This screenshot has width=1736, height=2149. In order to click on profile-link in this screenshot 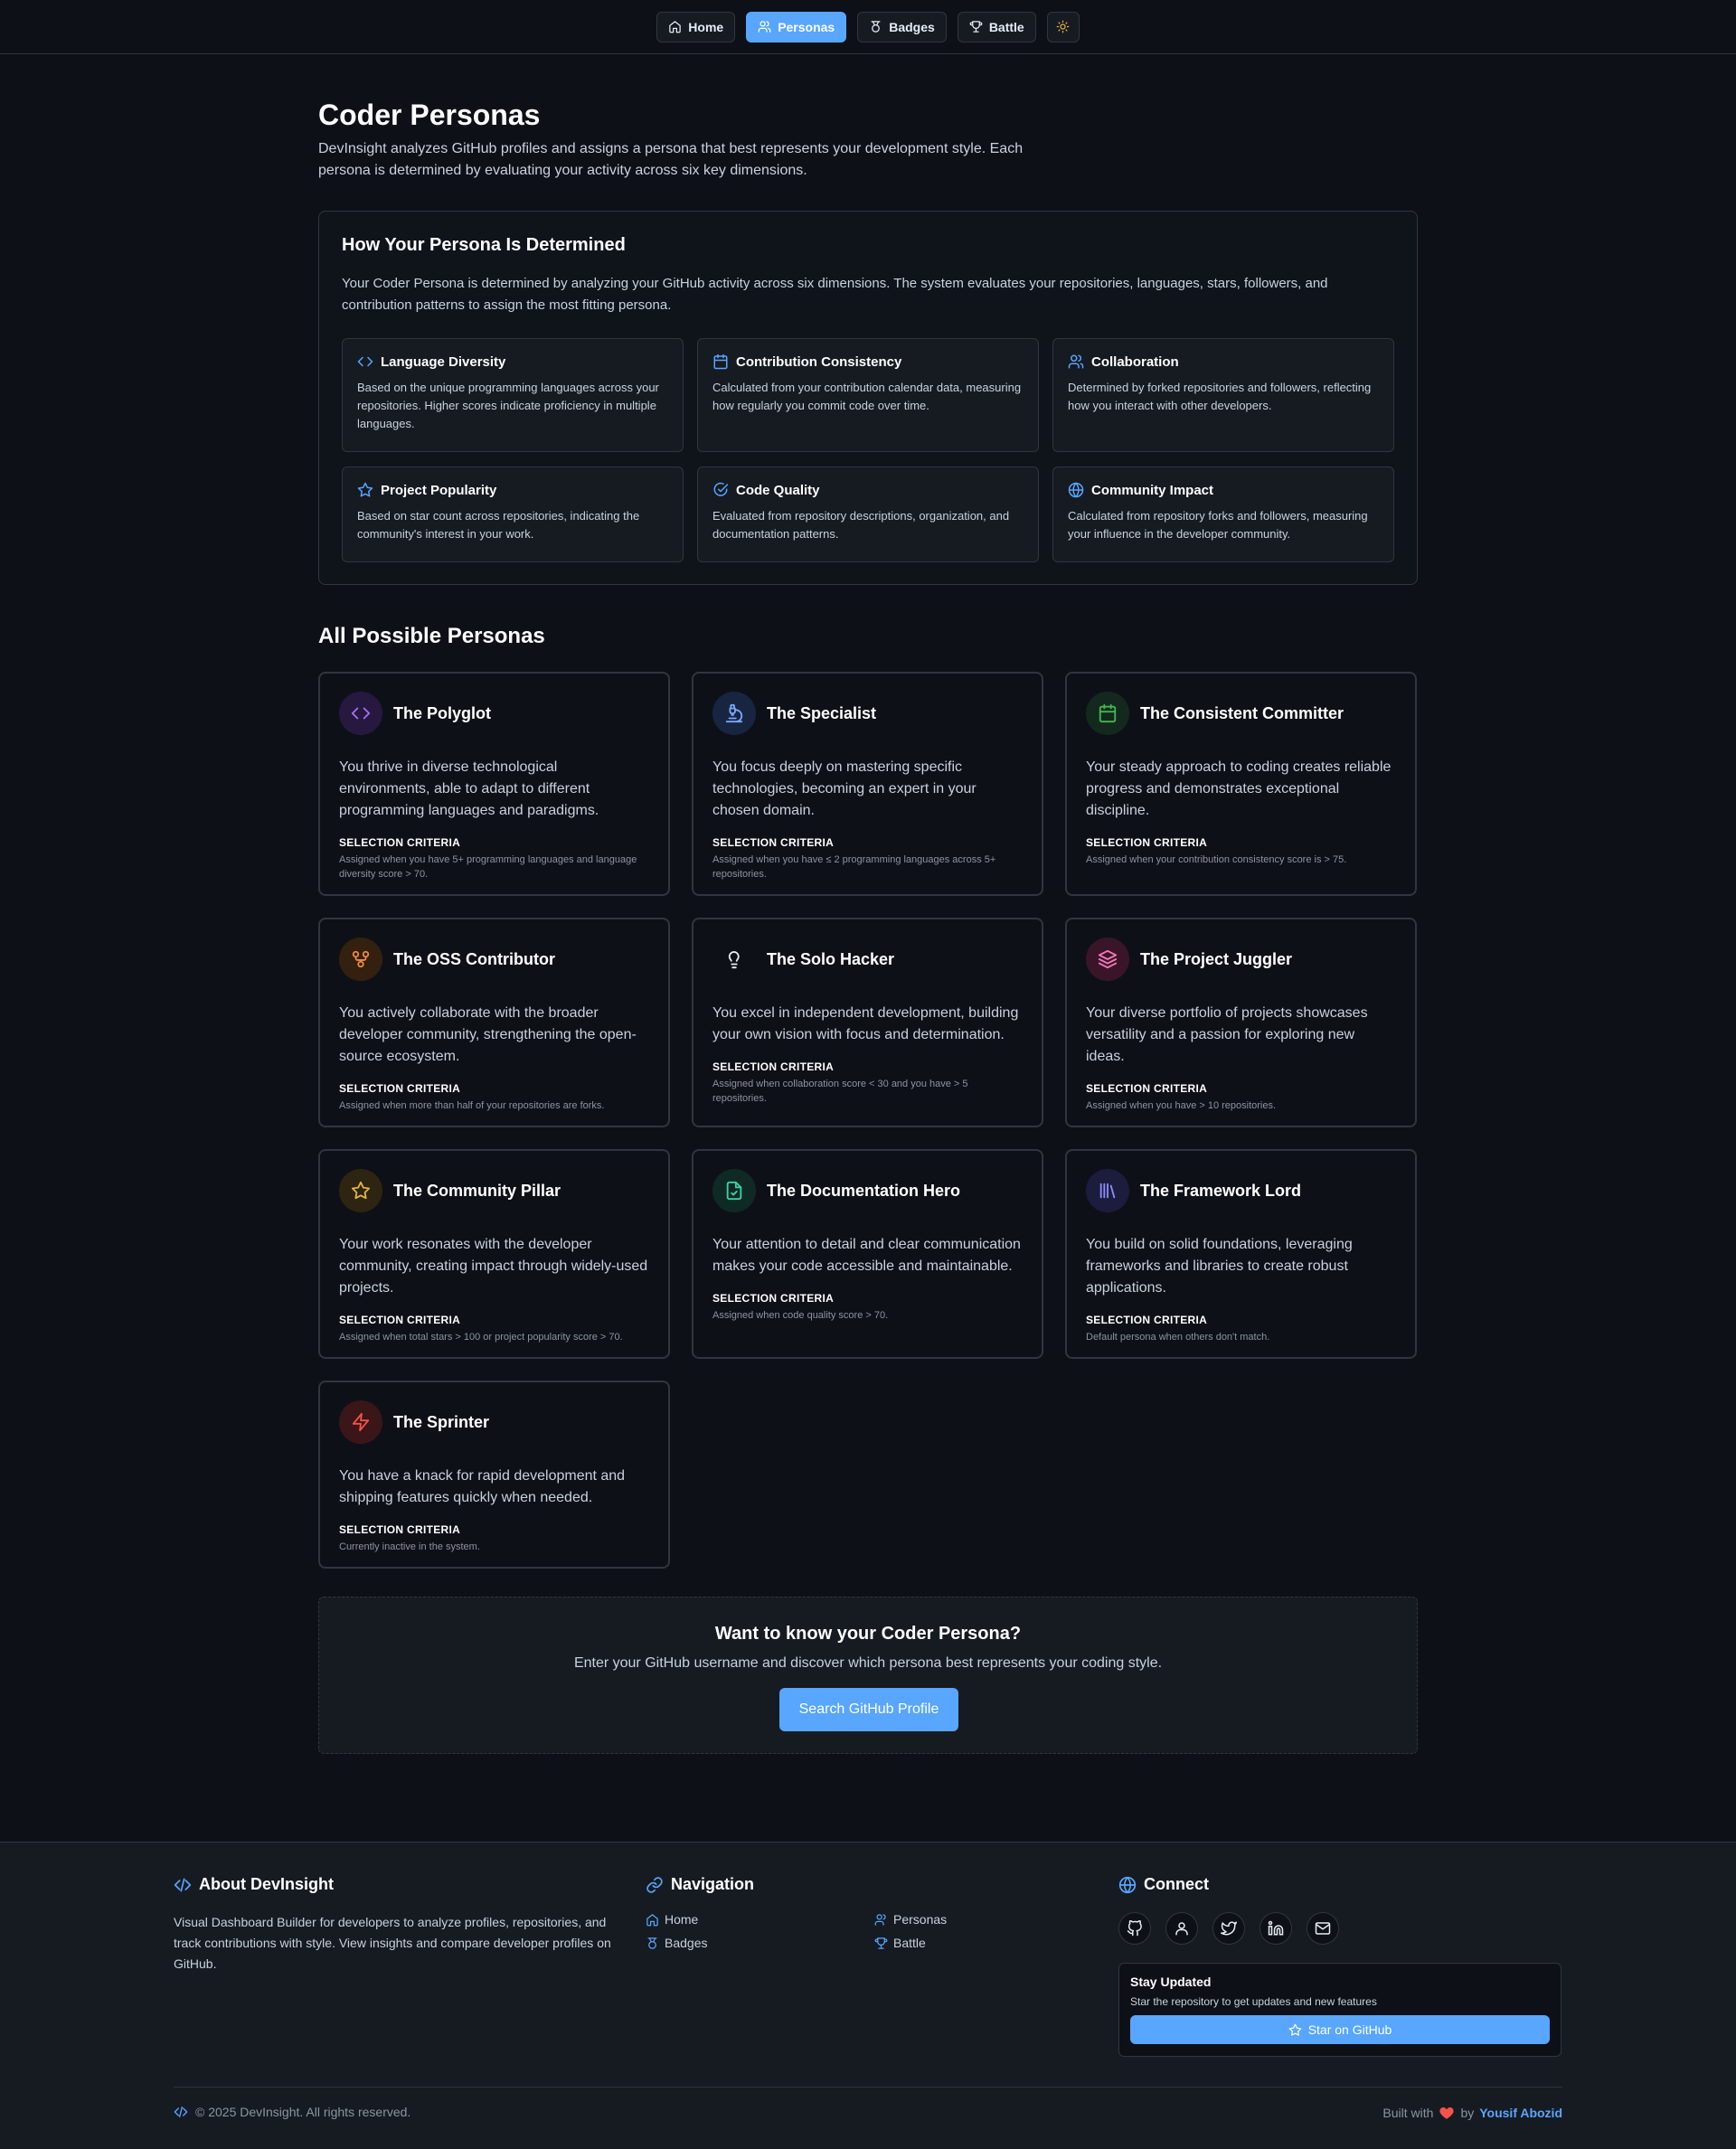, I will do `click(1182, 1929)`.